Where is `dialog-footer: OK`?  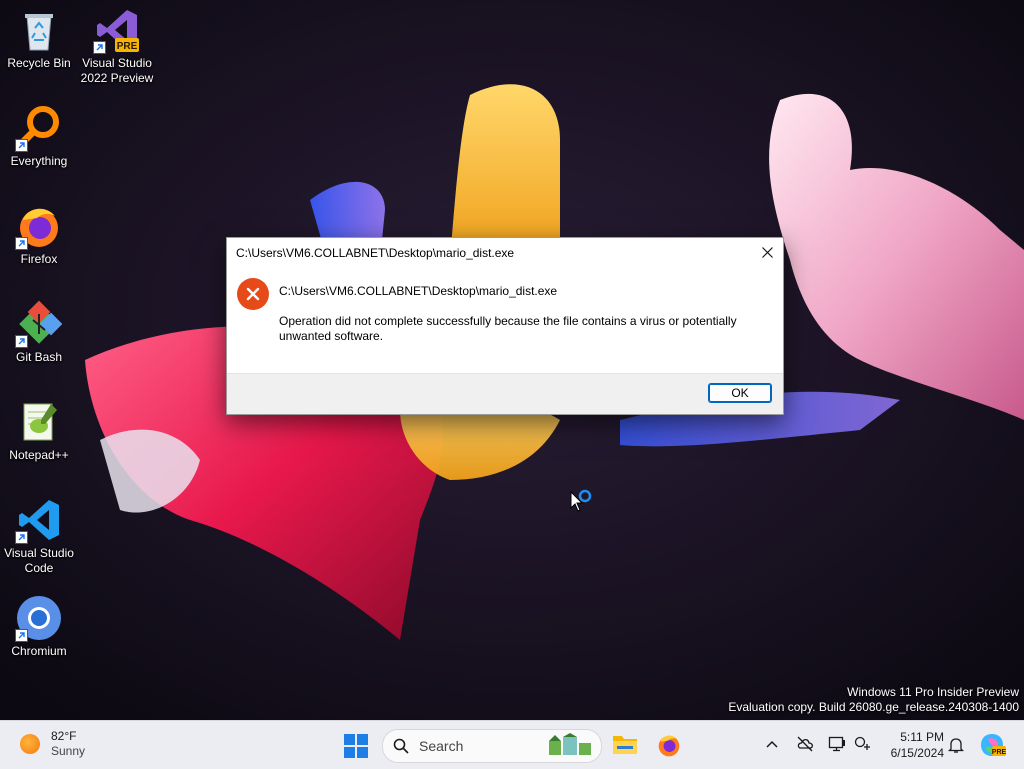 dialog-footer: OK is located at coordinates (505, 393).